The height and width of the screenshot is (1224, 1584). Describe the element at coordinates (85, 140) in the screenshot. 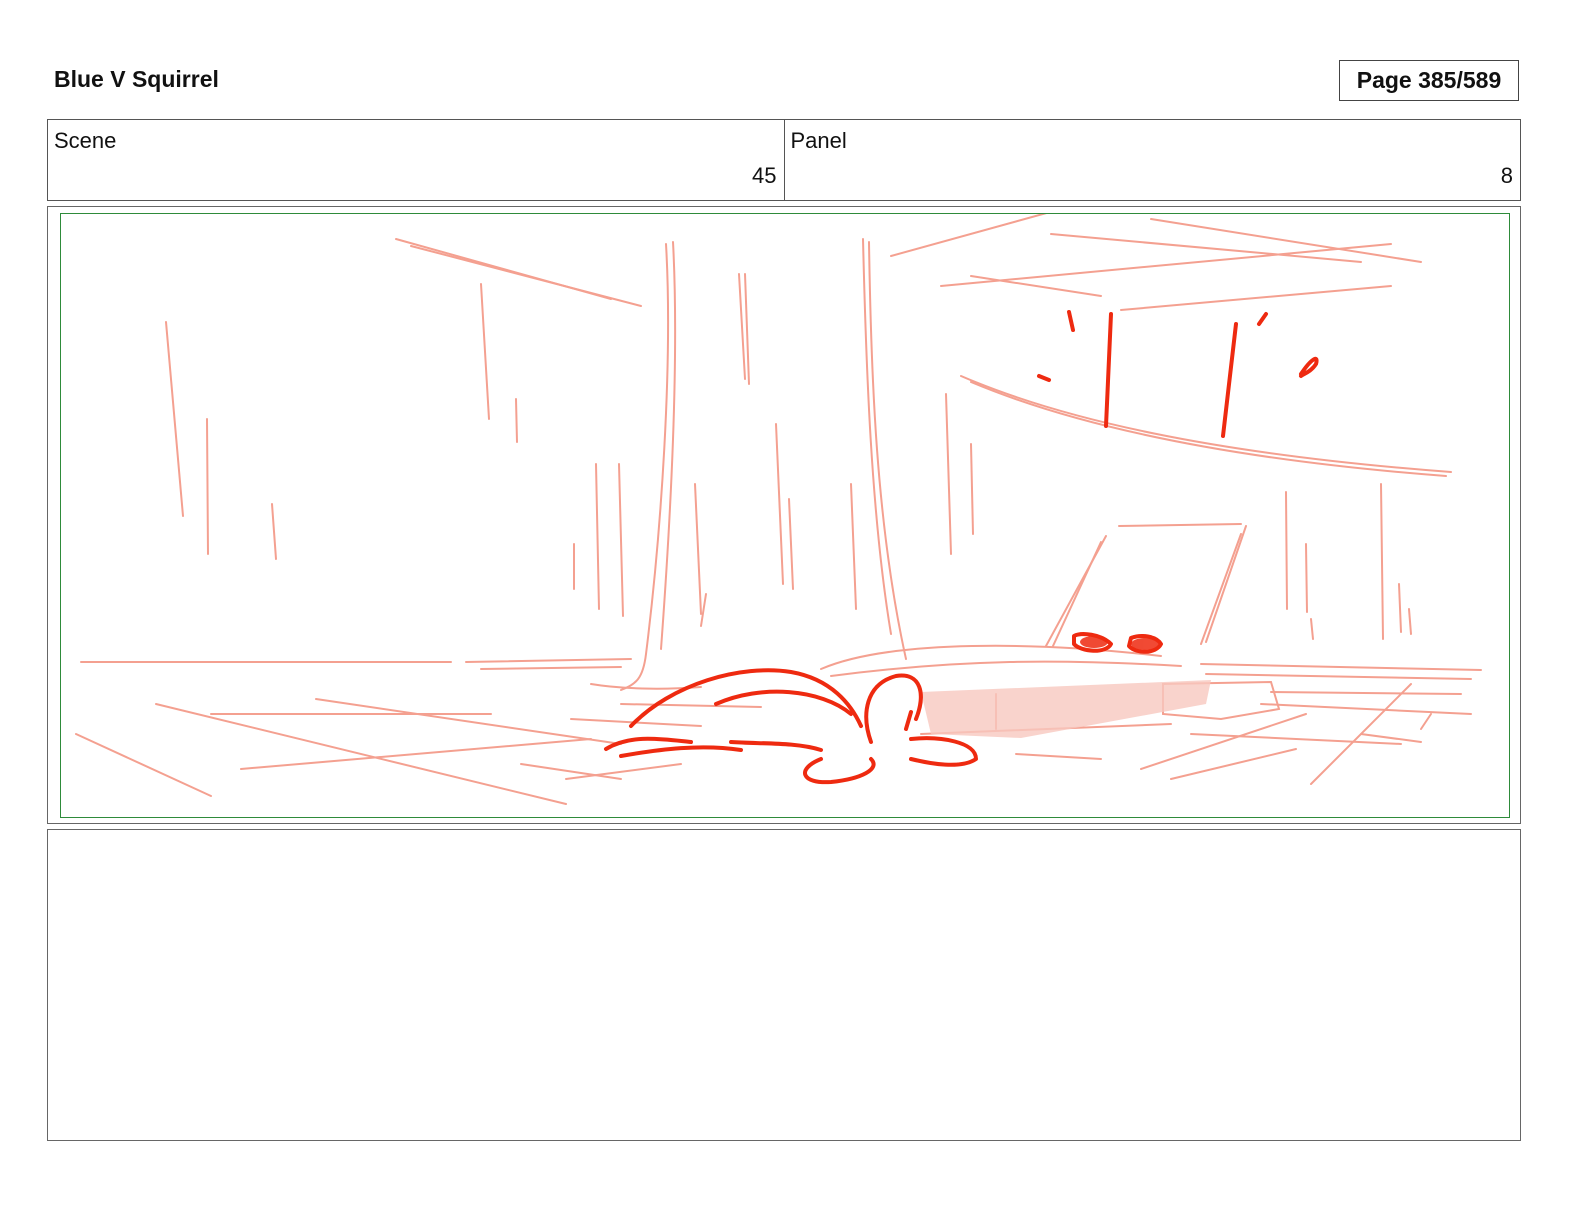

I see `scene-label: Scene` at that location.